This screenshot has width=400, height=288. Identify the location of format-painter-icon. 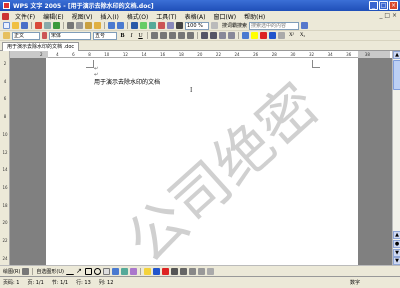
(97, 25).